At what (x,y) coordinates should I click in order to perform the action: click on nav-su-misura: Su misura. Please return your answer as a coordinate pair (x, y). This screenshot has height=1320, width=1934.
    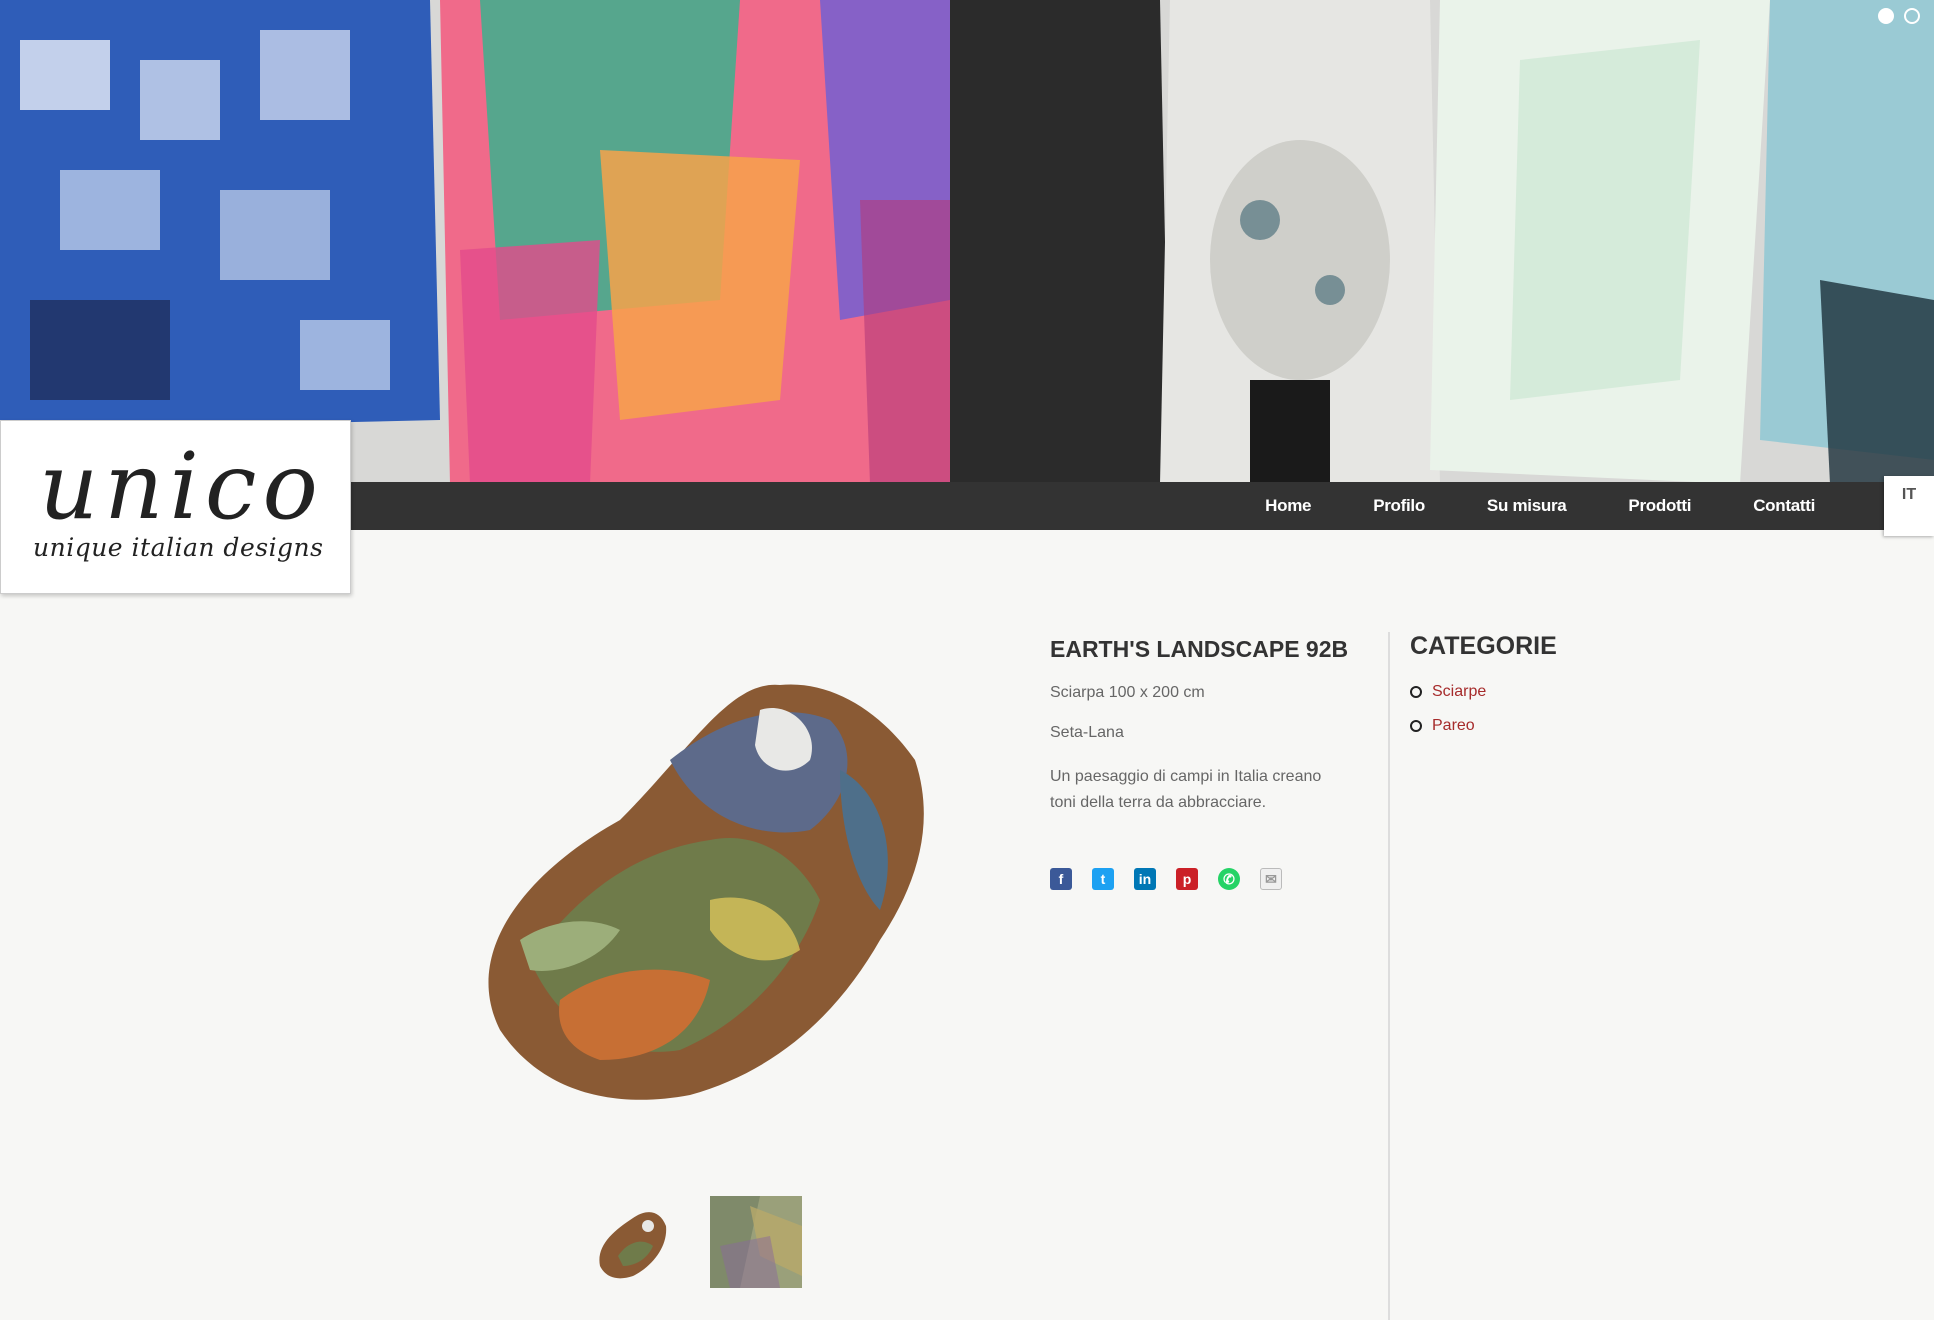
    Looking at the image, I should click on (1527, 506).